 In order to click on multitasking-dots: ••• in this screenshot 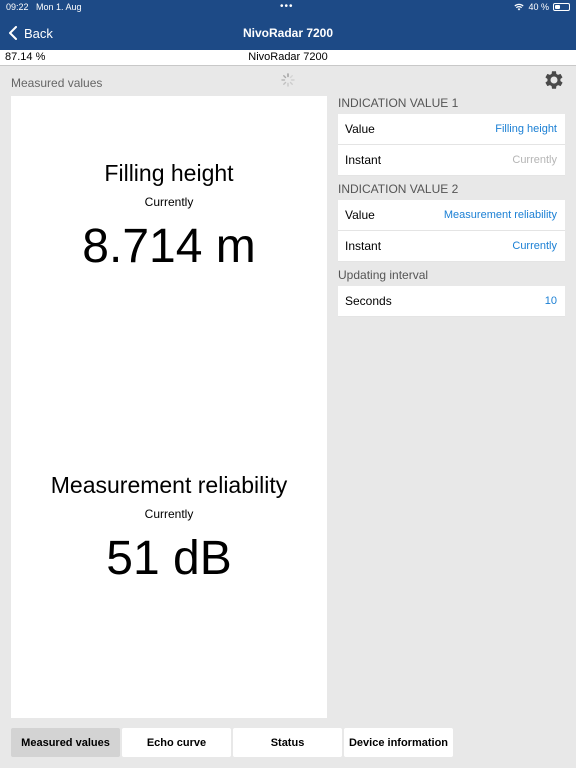, I will do `click(287, 6)`.